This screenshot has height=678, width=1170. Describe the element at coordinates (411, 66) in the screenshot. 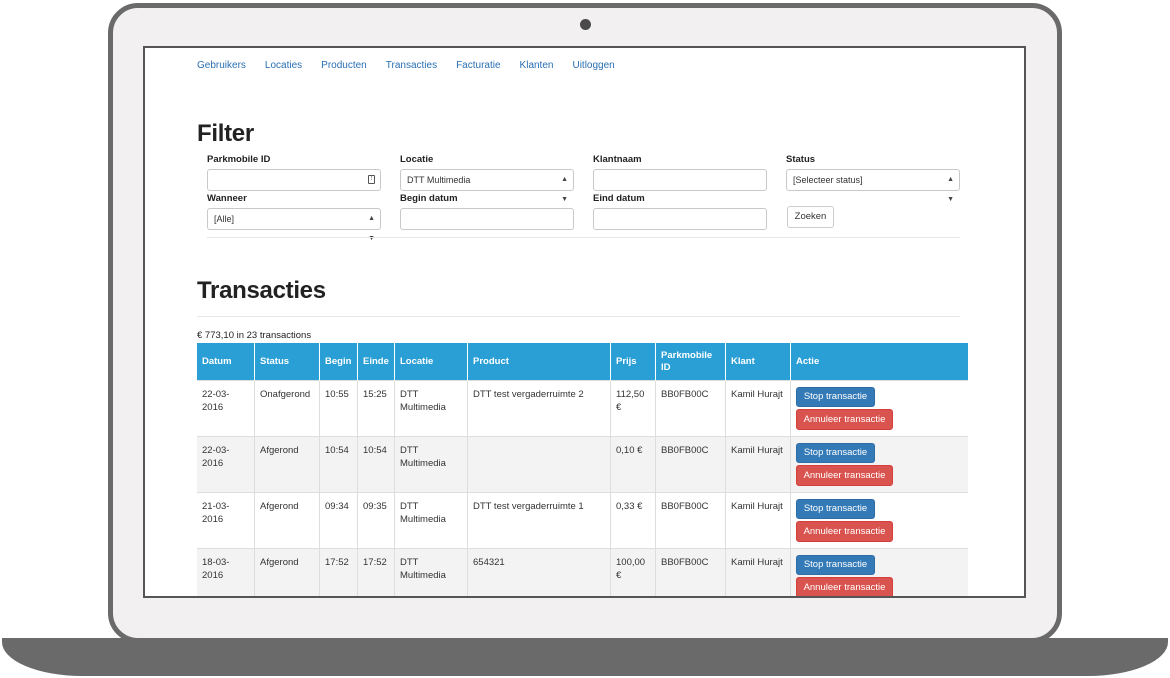

I see `nav-transacties: Transacties` at that location.